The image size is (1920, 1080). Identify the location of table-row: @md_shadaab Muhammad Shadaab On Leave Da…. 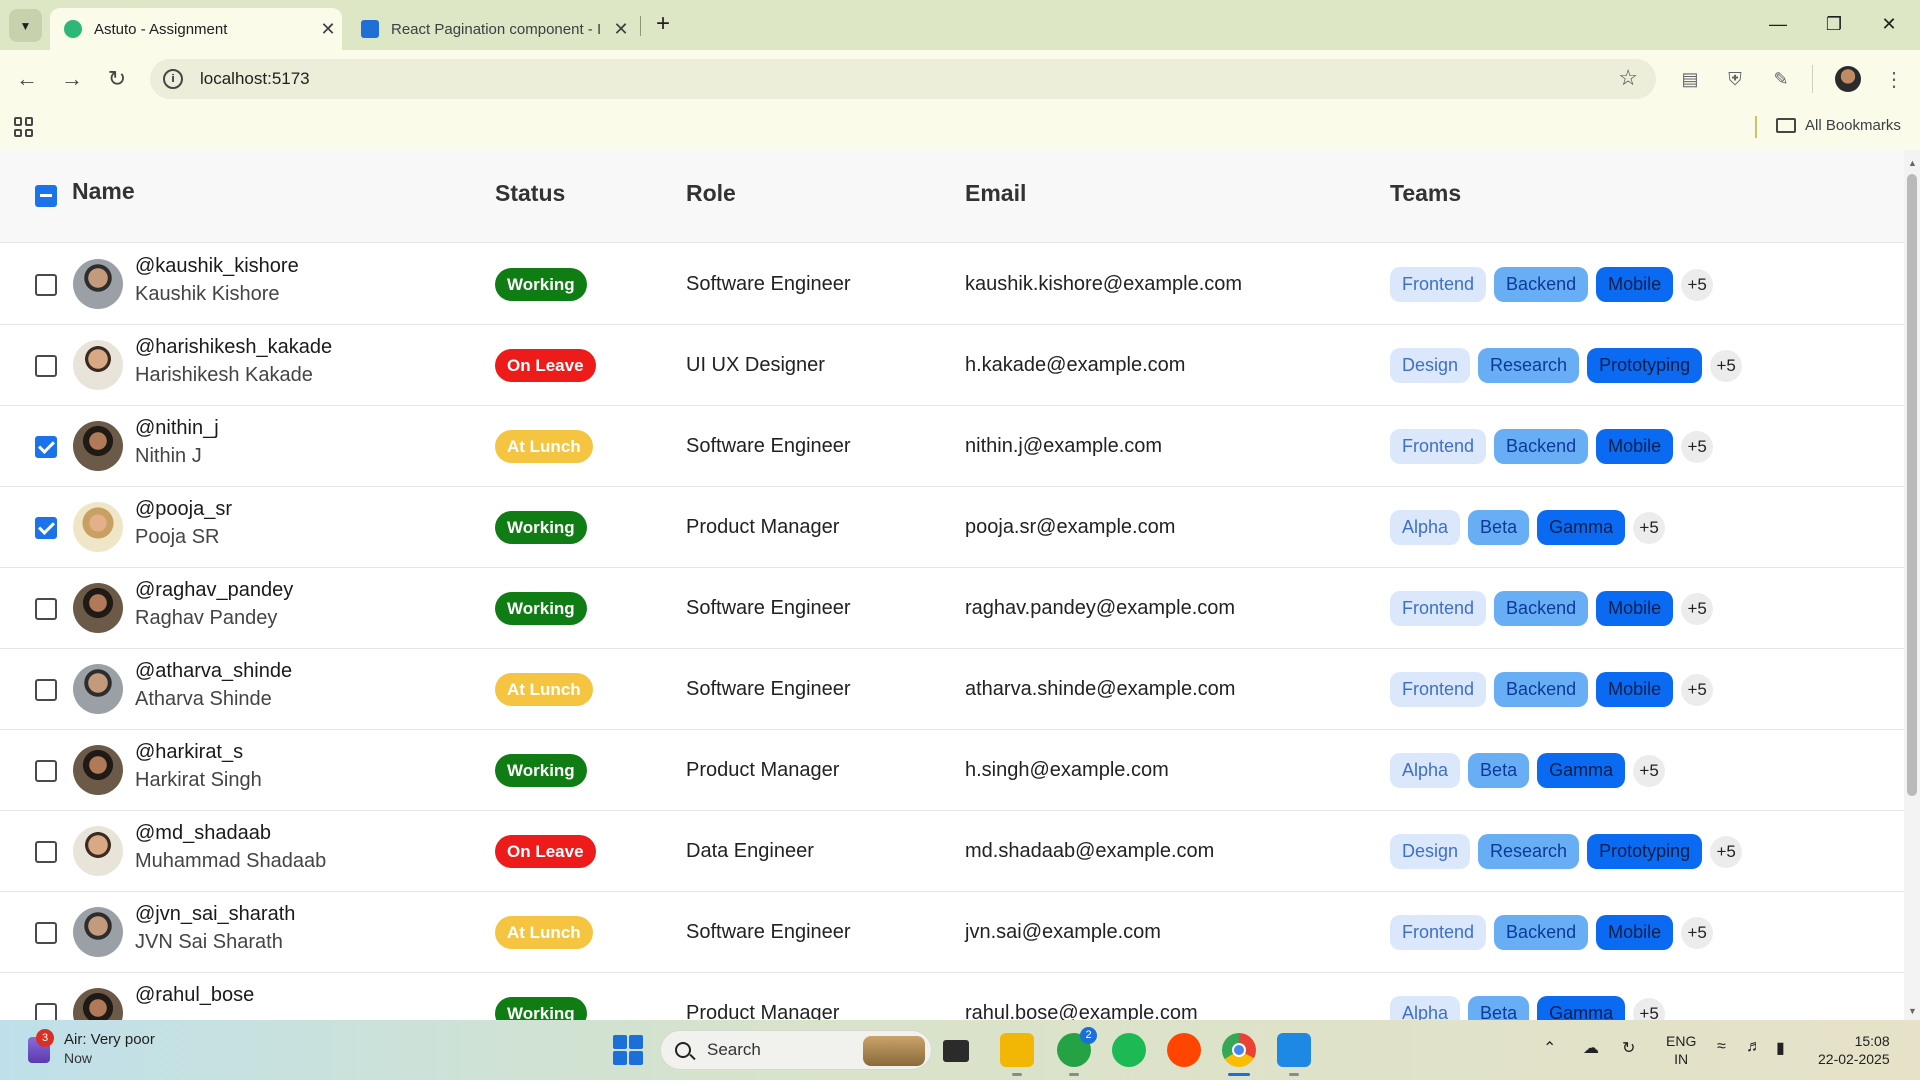
(952, 851).